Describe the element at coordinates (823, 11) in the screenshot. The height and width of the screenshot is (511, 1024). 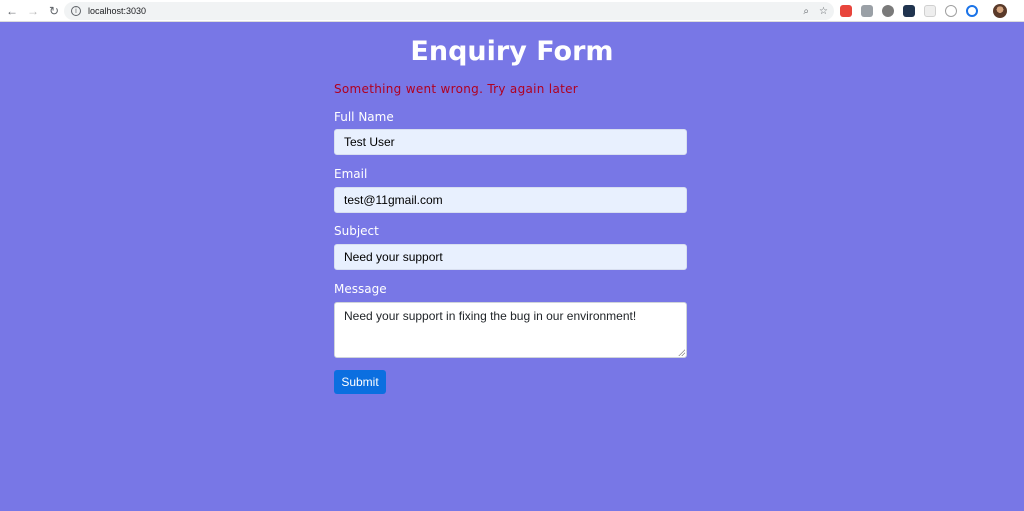
I see `bookmark-star-icon: ☆` at that location.